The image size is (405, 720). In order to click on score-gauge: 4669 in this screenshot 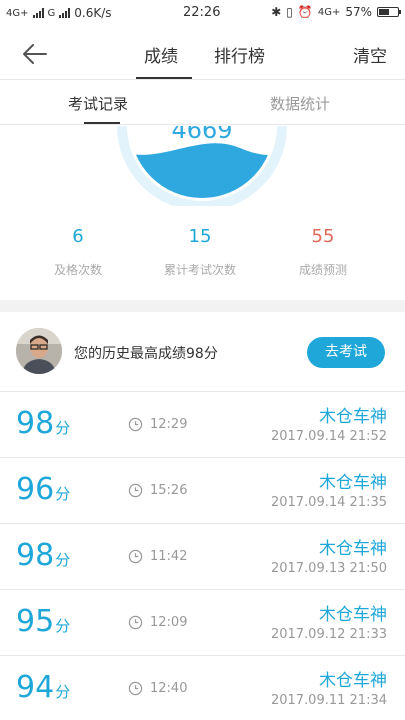, I will do `click(202, 166)`.